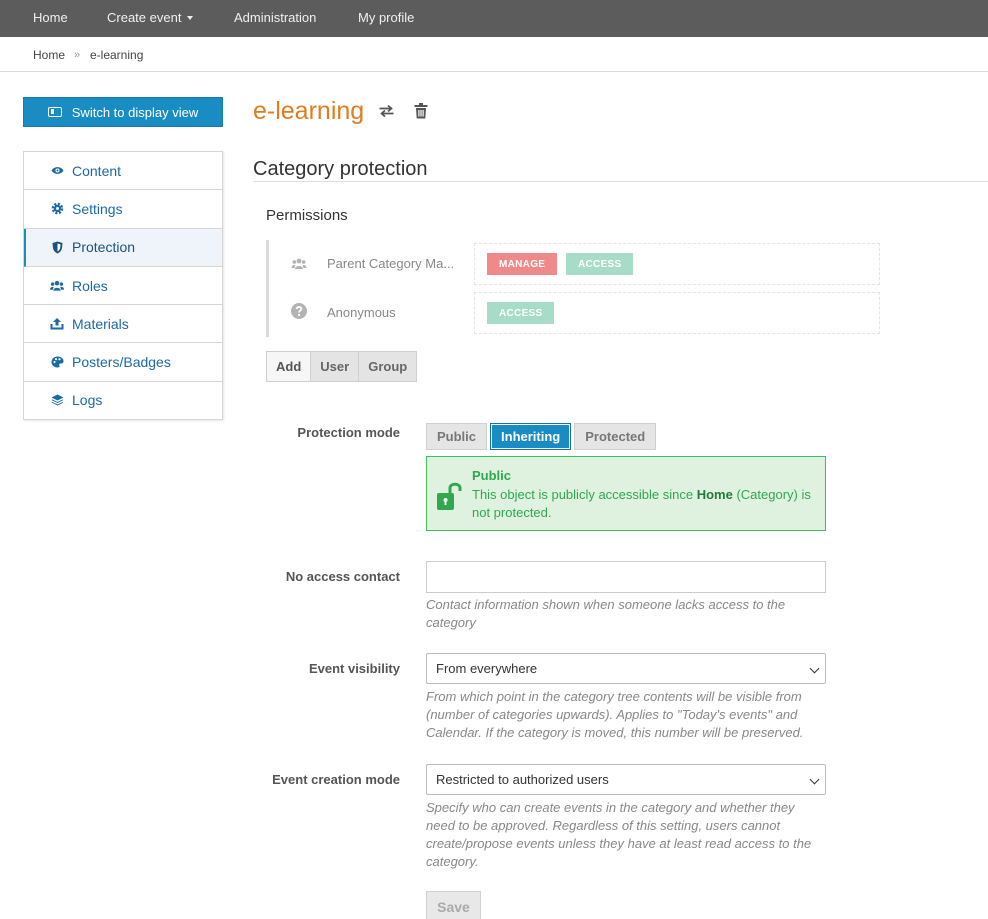 The image size is (988, 919). I want to click on menu-item-roles: Roles, so click(123, 286).